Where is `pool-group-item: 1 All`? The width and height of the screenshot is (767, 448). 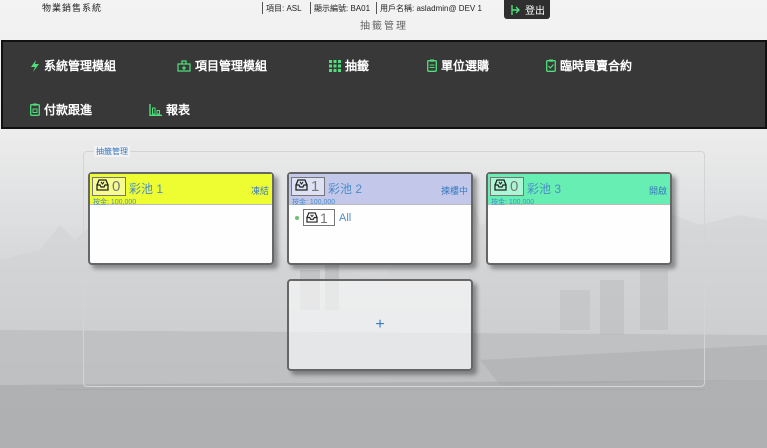
pool-group-item: 1 All is located at coordinates (323, 217).